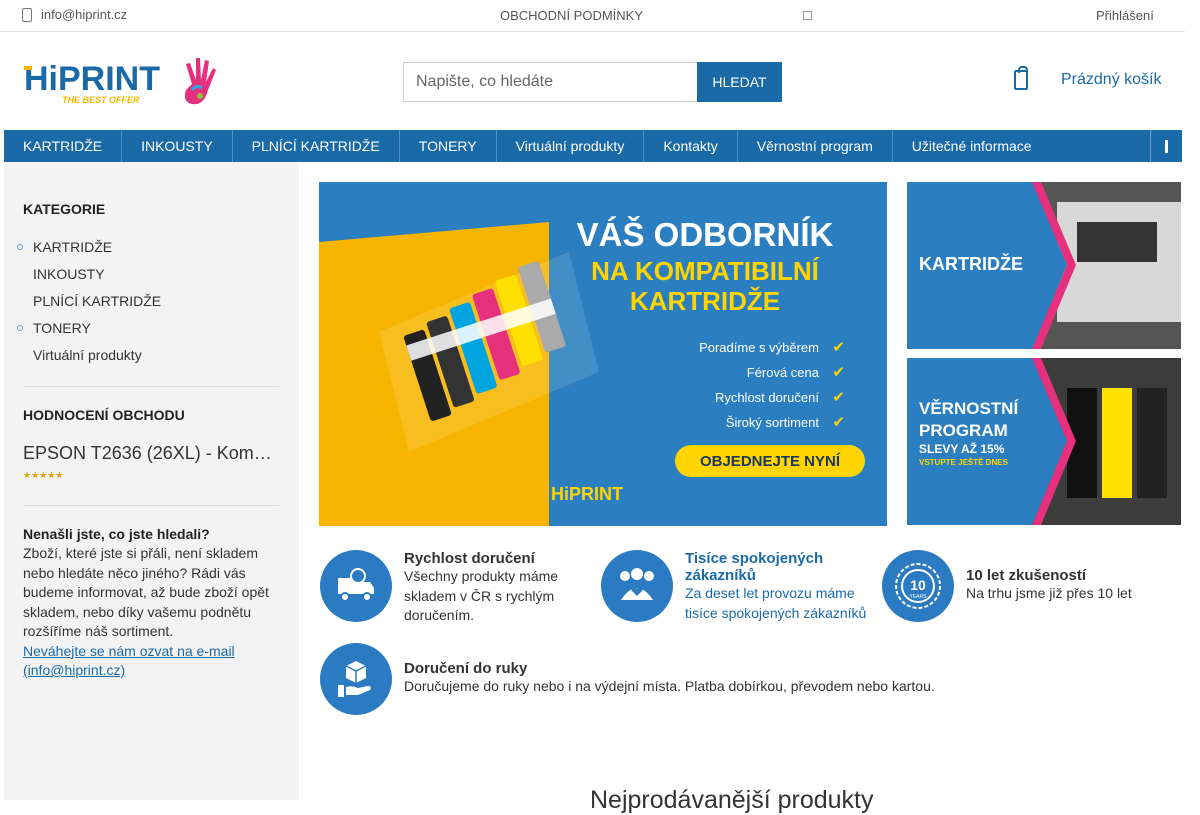 This screenshot has width=1200, height=815. I want to click on phone-icon, so click(27, 14).